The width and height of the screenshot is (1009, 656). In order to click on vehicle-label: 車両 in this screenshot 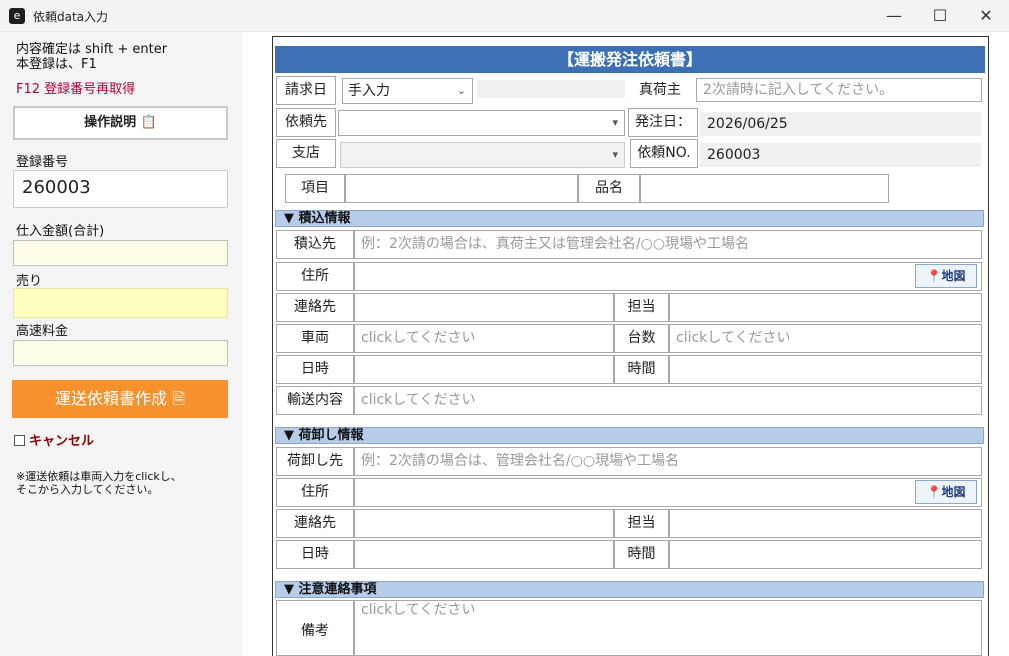, I will do `click(315, 338)`.